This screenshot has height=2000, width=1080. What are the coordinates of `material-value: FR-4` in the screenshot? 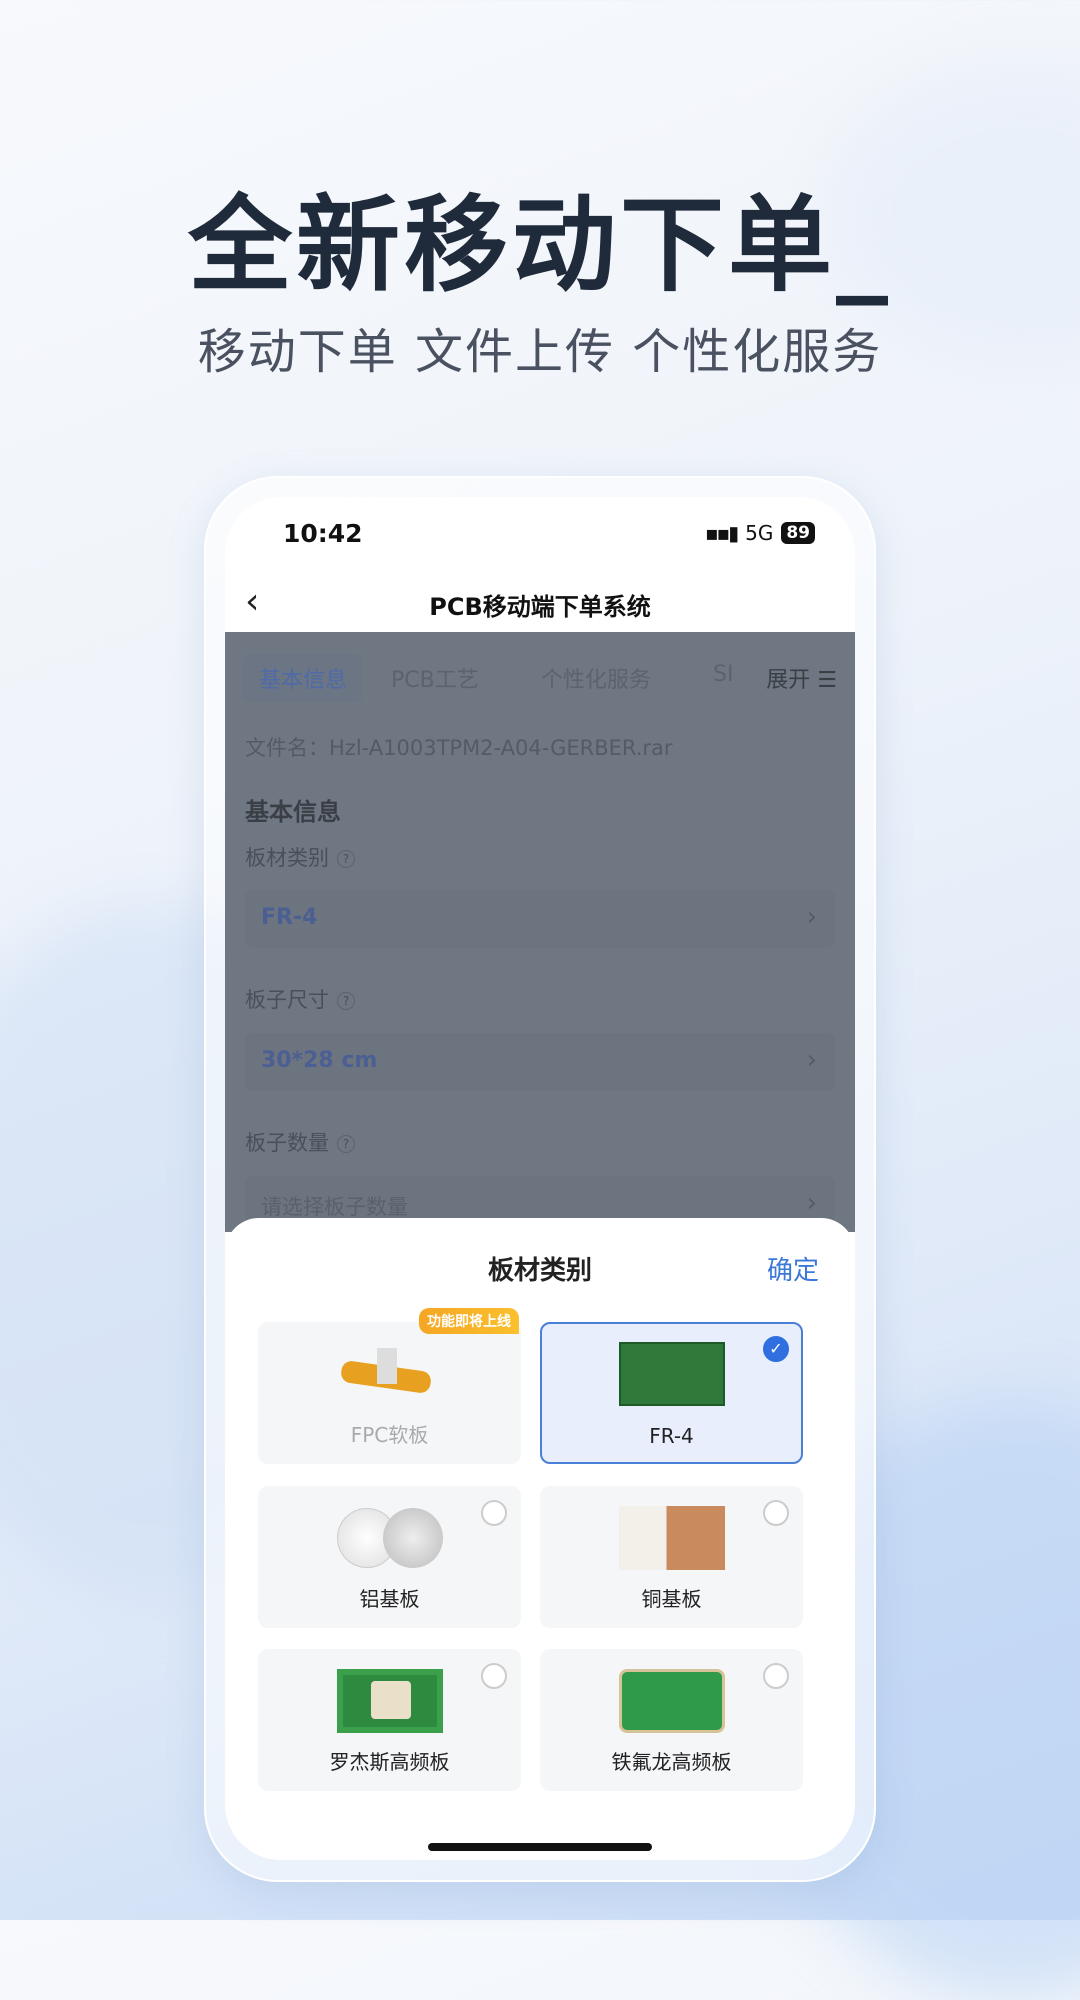 It's located at (289, 917).